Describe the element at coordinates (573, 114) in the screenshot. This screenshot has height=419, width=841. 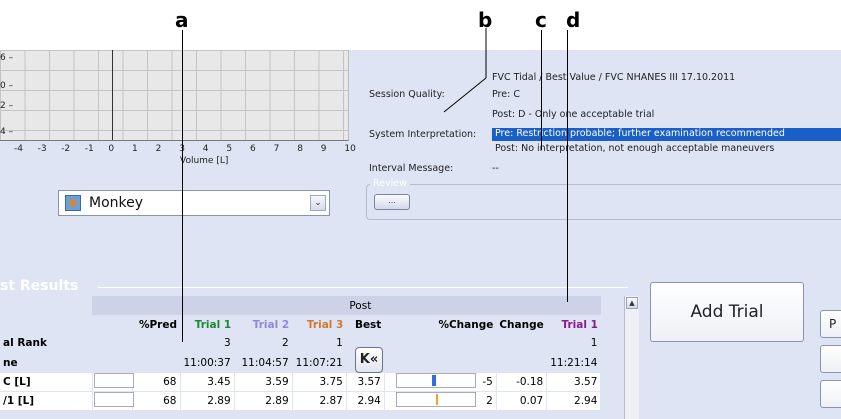
I see `post-quality: Post: D - Only one acceptable trial` at that location.